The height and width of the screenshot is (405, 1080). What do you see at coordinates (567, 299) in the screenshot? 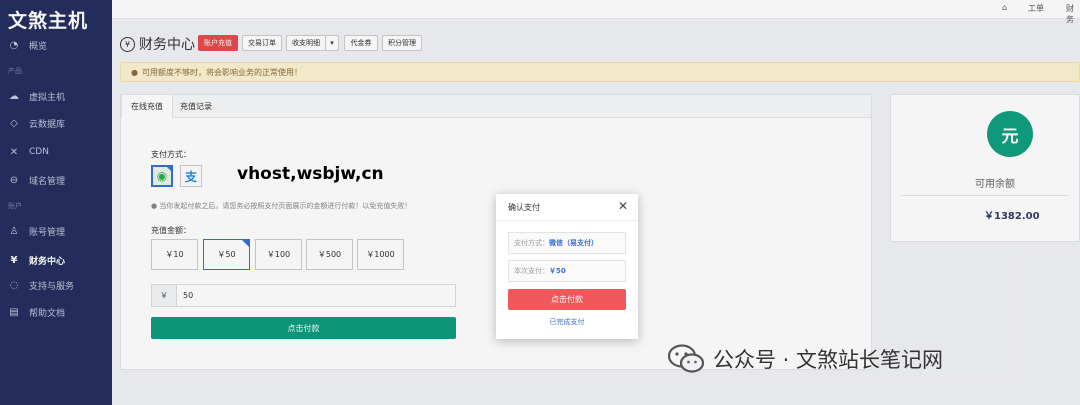
I see `modal-pay-button: 点击付款` at bounding box center [567, 299].